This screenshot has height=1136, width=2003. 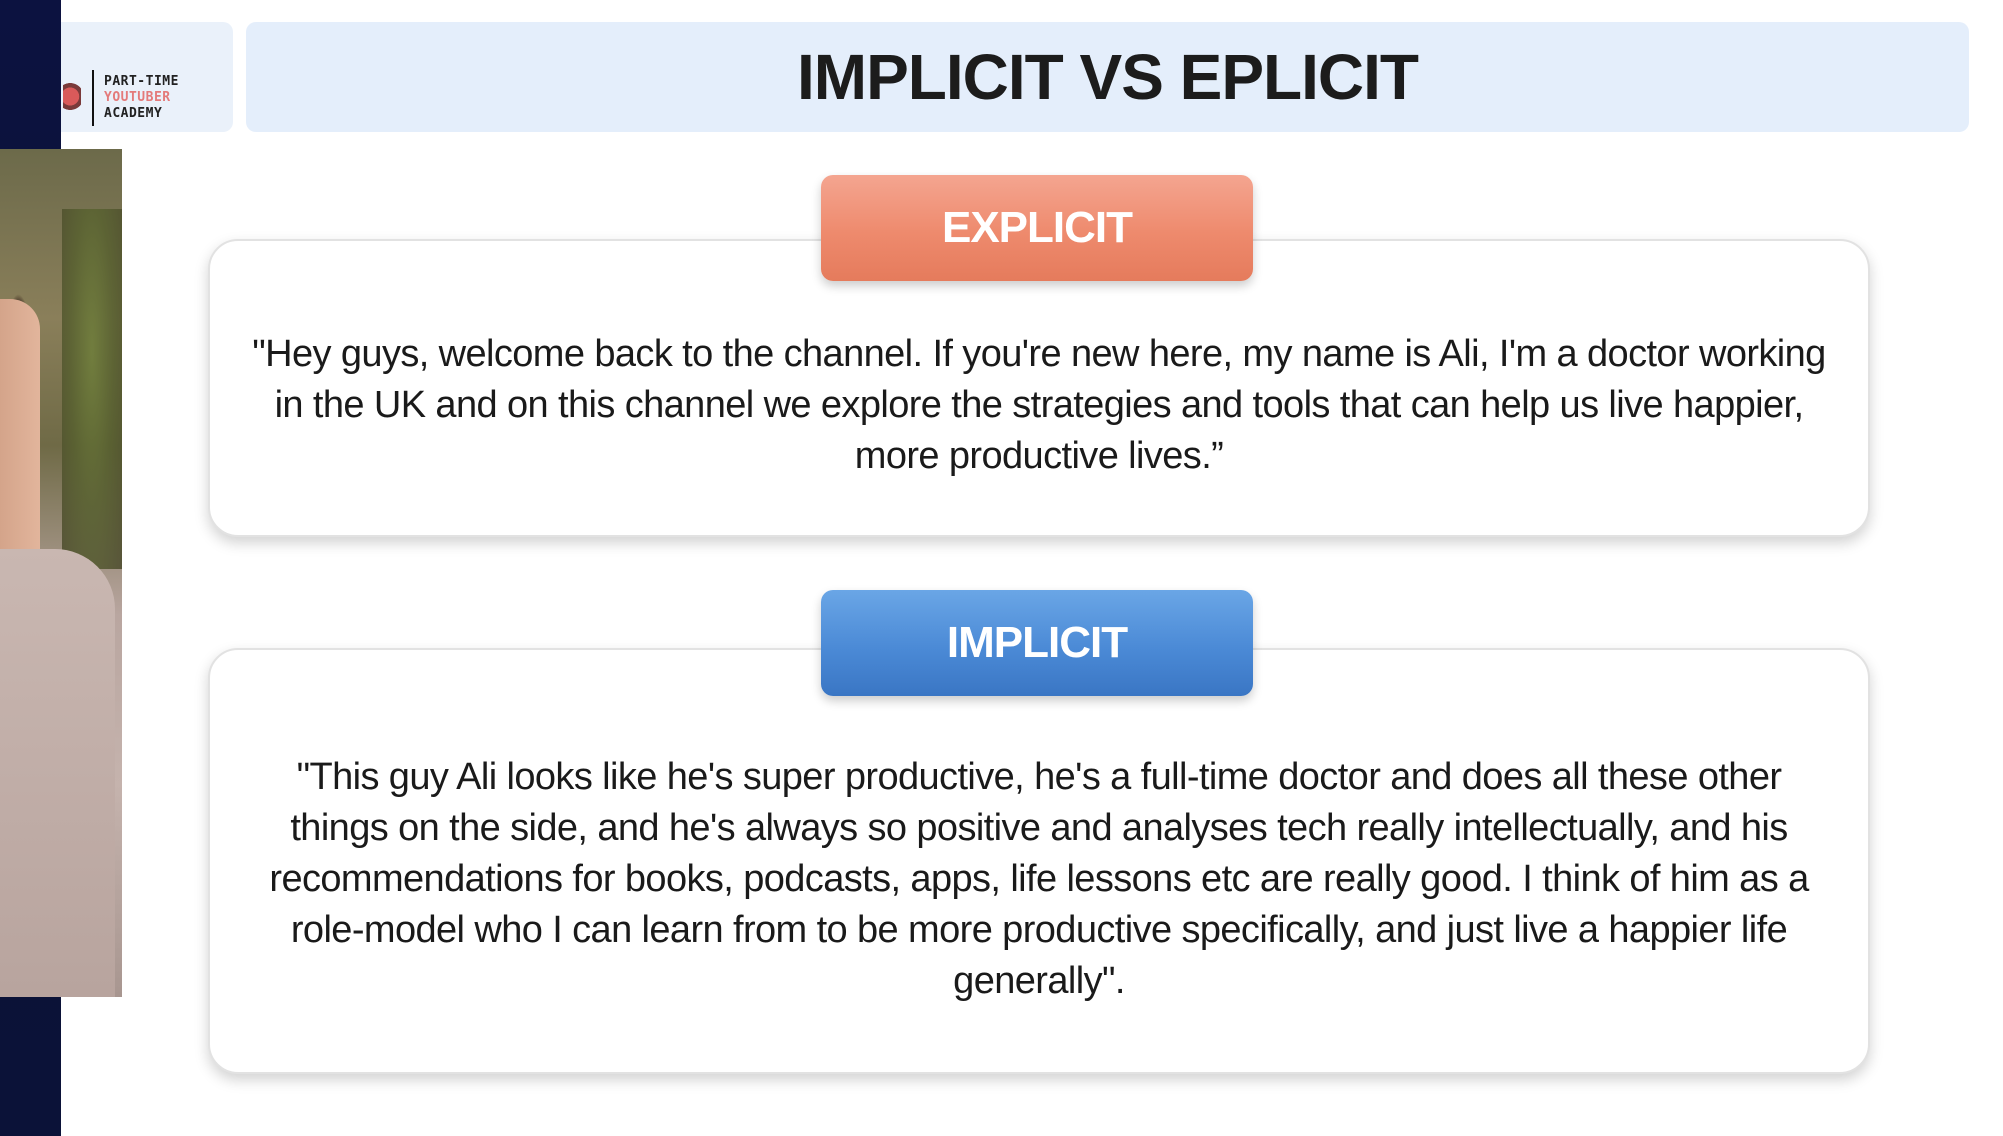 I want to click on title-bar: IMPLICIT VS EPLICIT, so click(x=1107, y=77).